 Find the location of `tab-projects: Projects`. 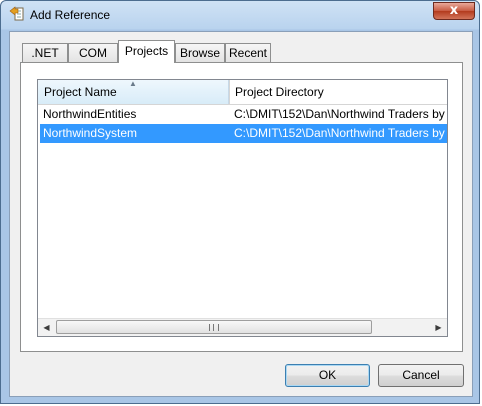

tab-projects: Projects is located at coordinates (146, 51).